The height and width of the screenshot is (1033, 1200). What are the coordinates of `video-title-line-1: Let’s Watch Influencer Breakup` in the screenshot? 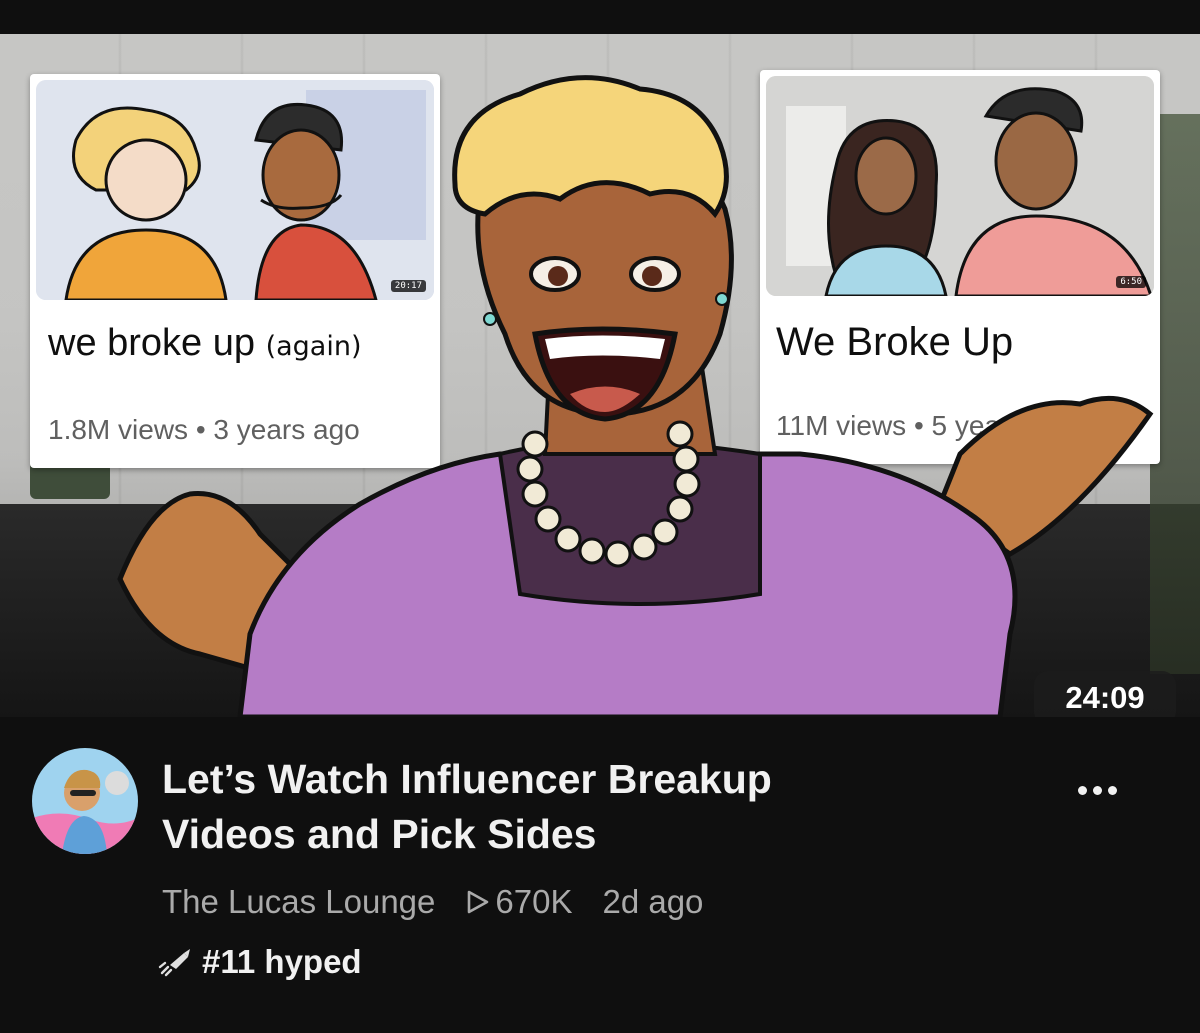 It's located at (467, 779).